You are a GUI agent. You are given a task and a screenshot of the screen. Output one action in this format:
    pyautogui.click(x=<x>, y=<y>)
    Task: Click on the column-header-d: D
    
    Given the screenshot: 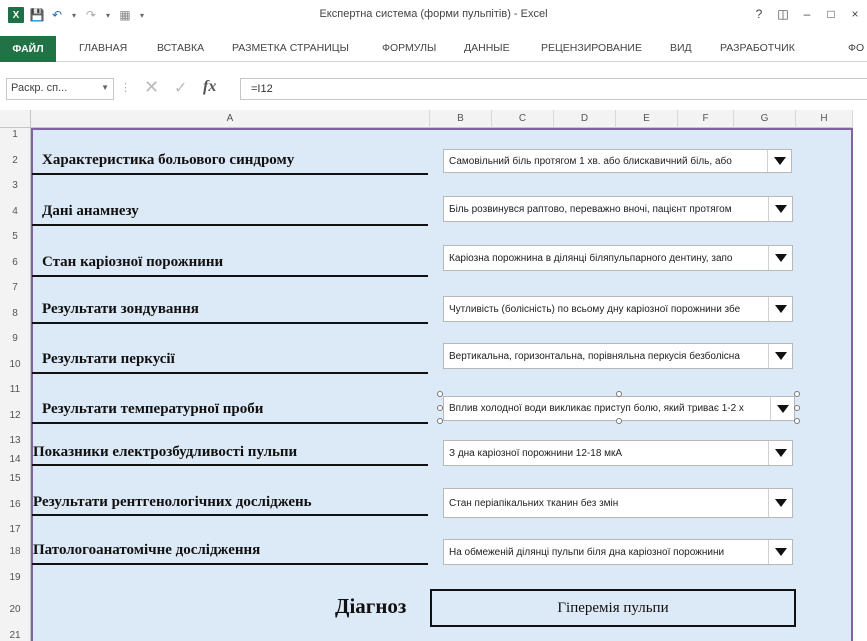 What is the action you would take?
    pyautogui.click(x=585, y=119)
    